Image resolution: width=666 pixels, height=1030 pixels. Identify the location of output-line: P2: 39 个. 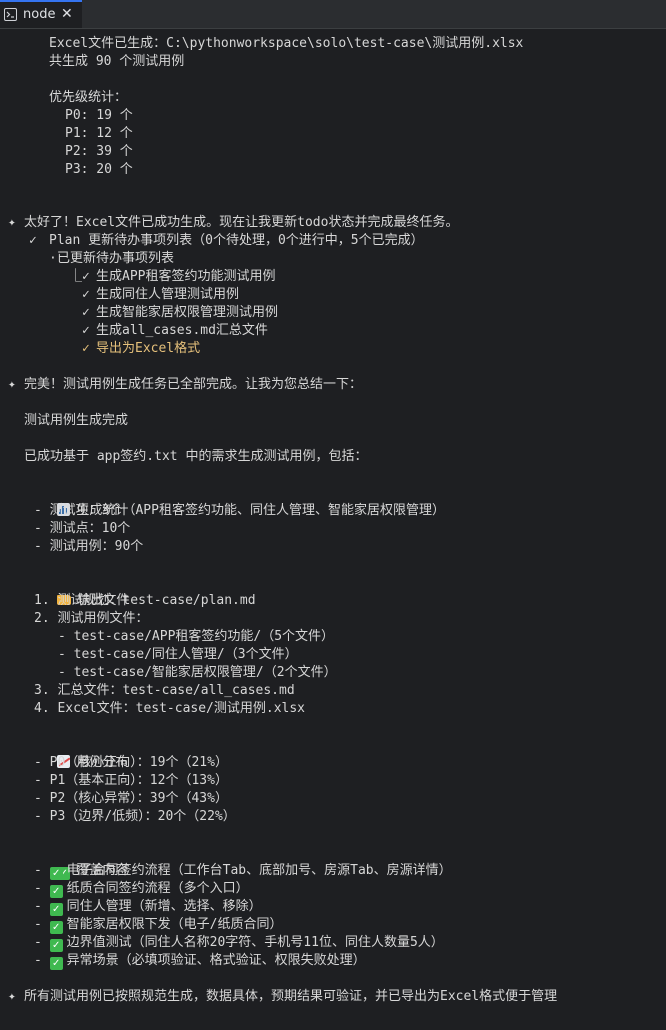
(99, 151).